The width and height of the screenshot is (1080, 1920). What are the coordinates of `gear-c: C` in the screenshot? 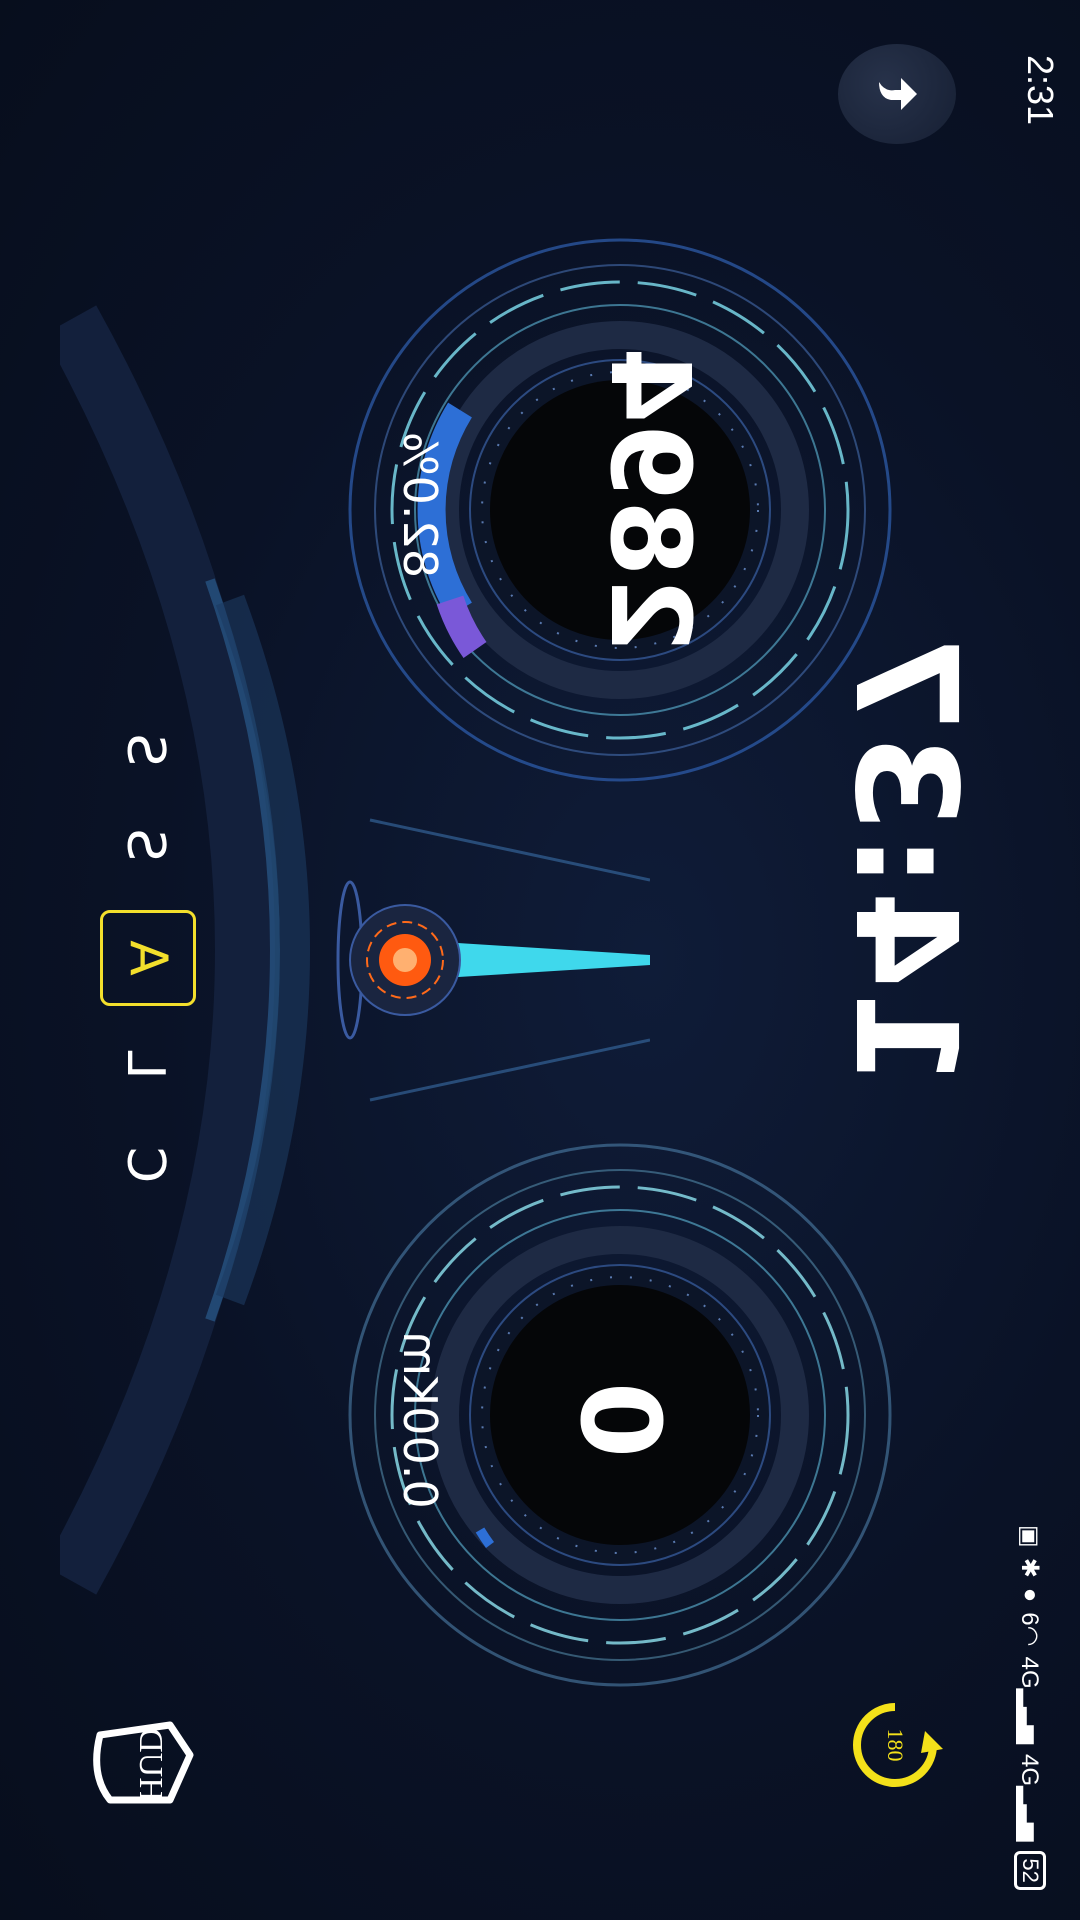 It's located at (145, 1165).